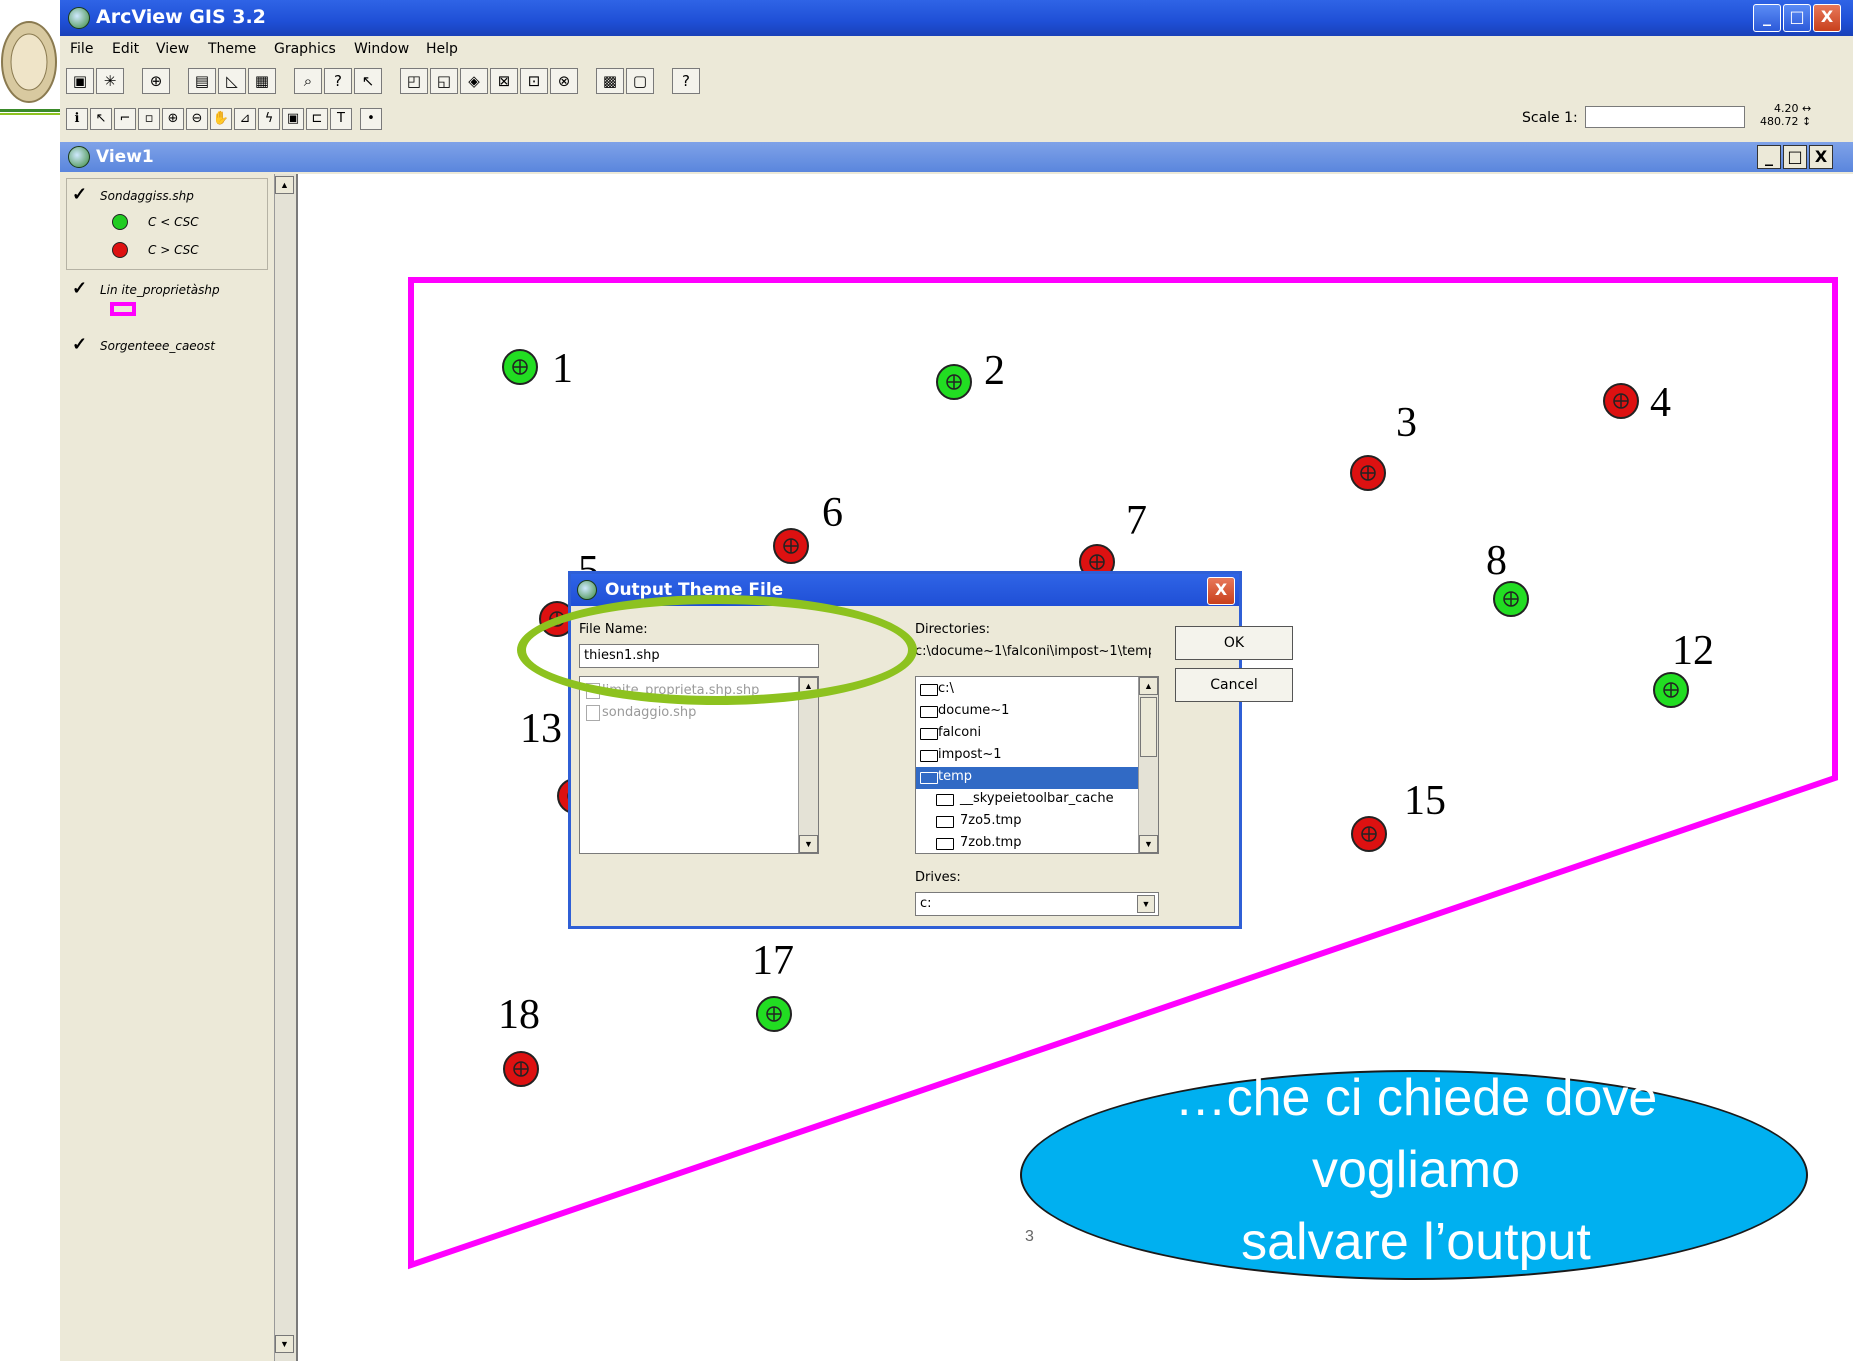 Image resolution: width=1853 pixels, height=1361 pixels. Describe the element at coordinates (1148, 727) in the screenshot. I see `scroll-thumb` at that location.